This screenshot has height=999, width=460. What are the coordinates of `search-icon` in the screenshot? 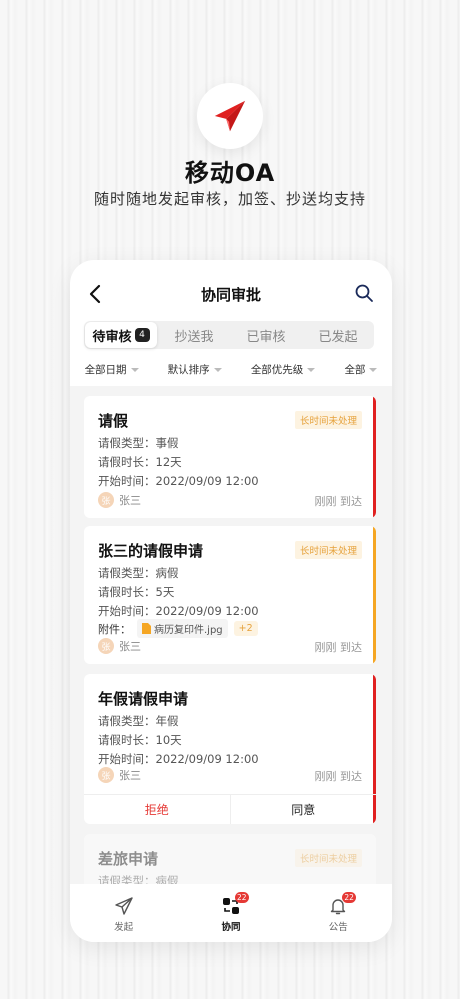 It's located at (364, 293).